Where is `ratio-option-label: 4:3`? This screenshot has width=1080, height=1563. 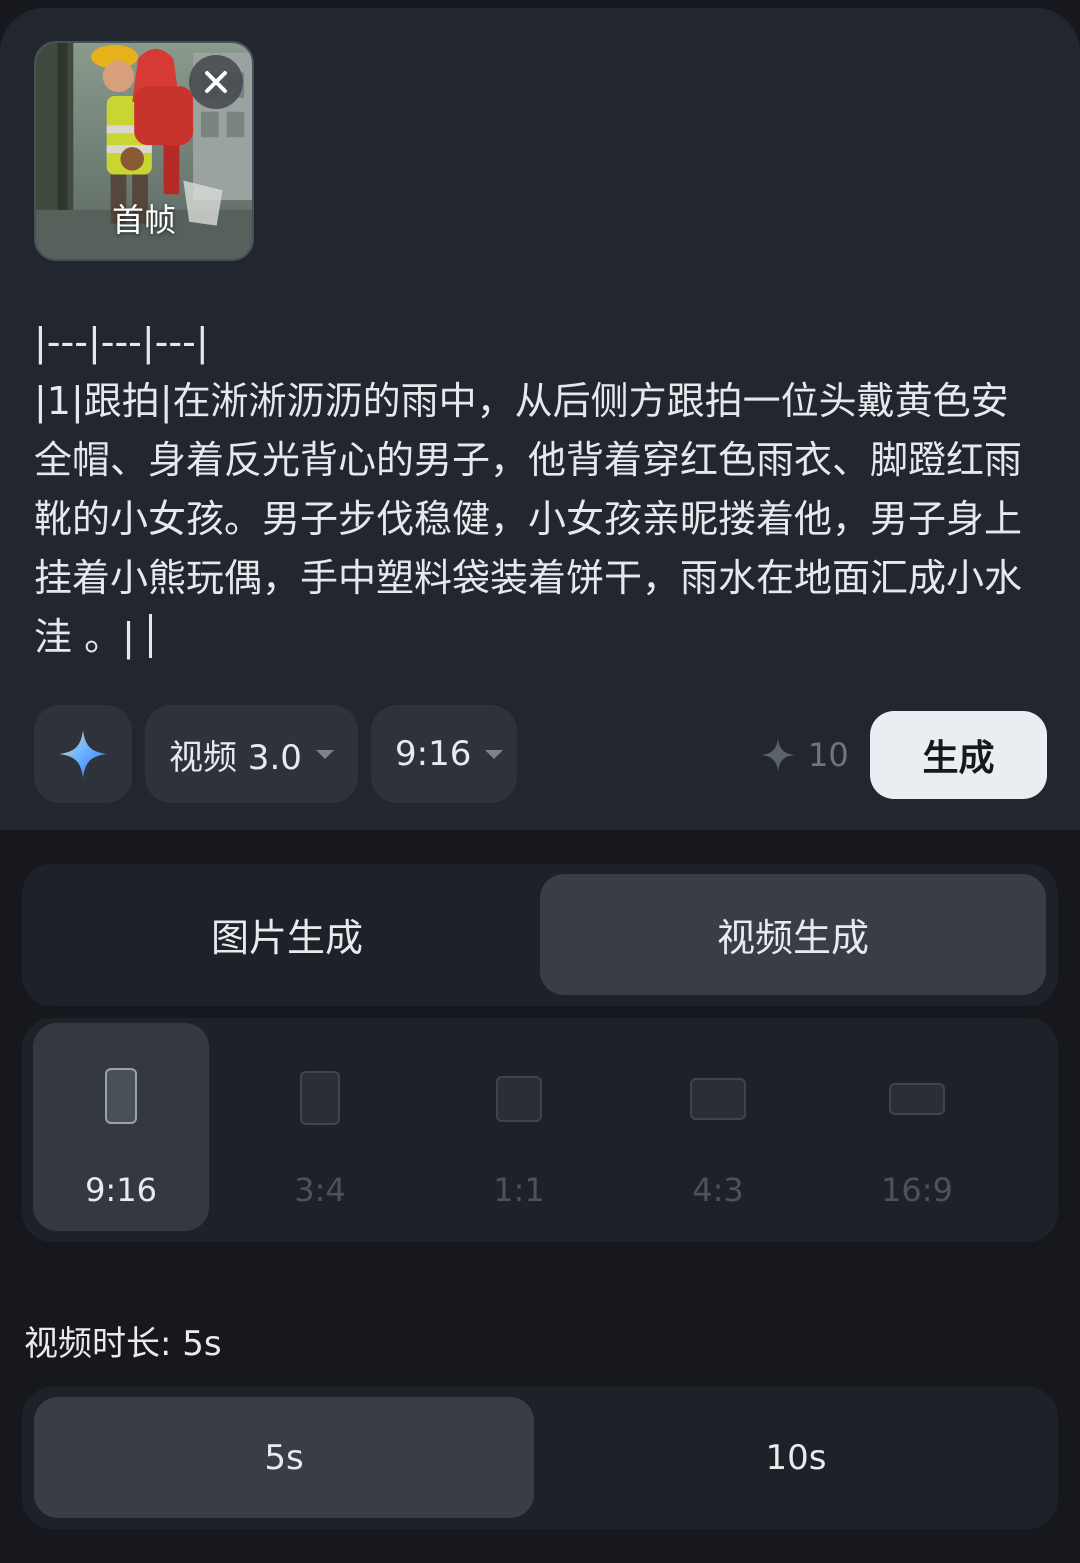
ratio-option-label: 4:3 is located at coordinates (718, 1190).